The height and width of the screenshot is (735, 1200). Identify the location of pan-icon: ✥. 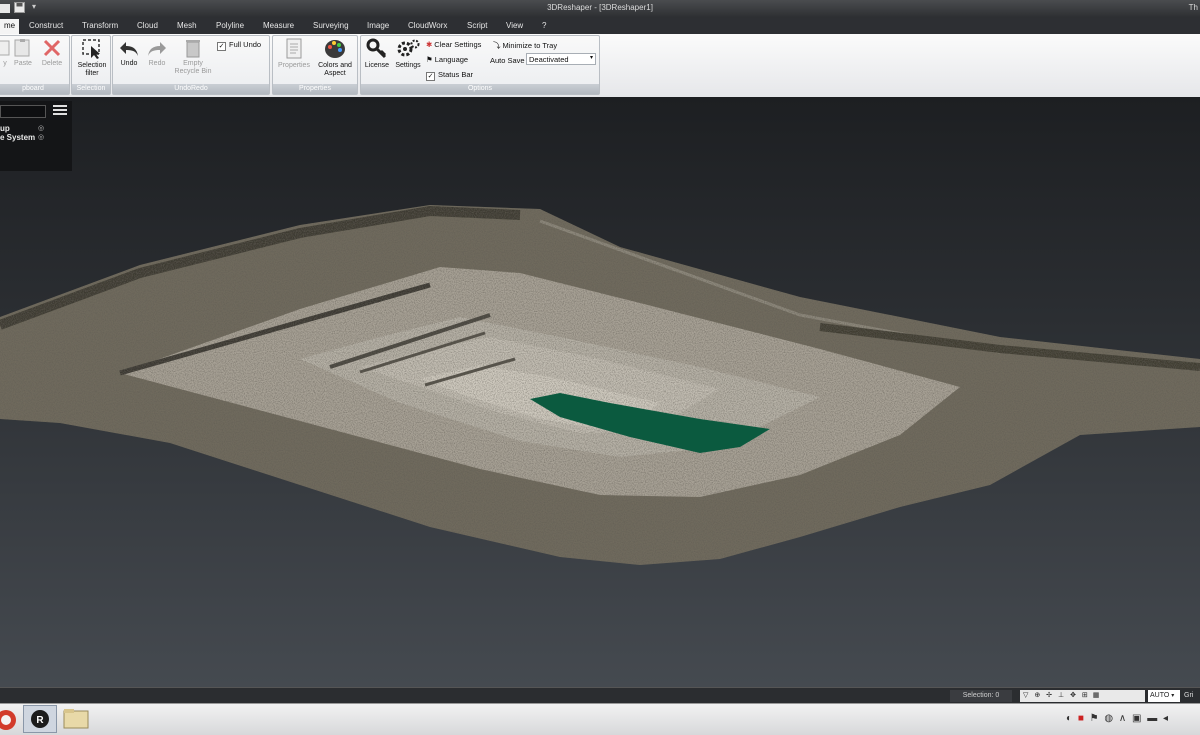
(1073, 695).